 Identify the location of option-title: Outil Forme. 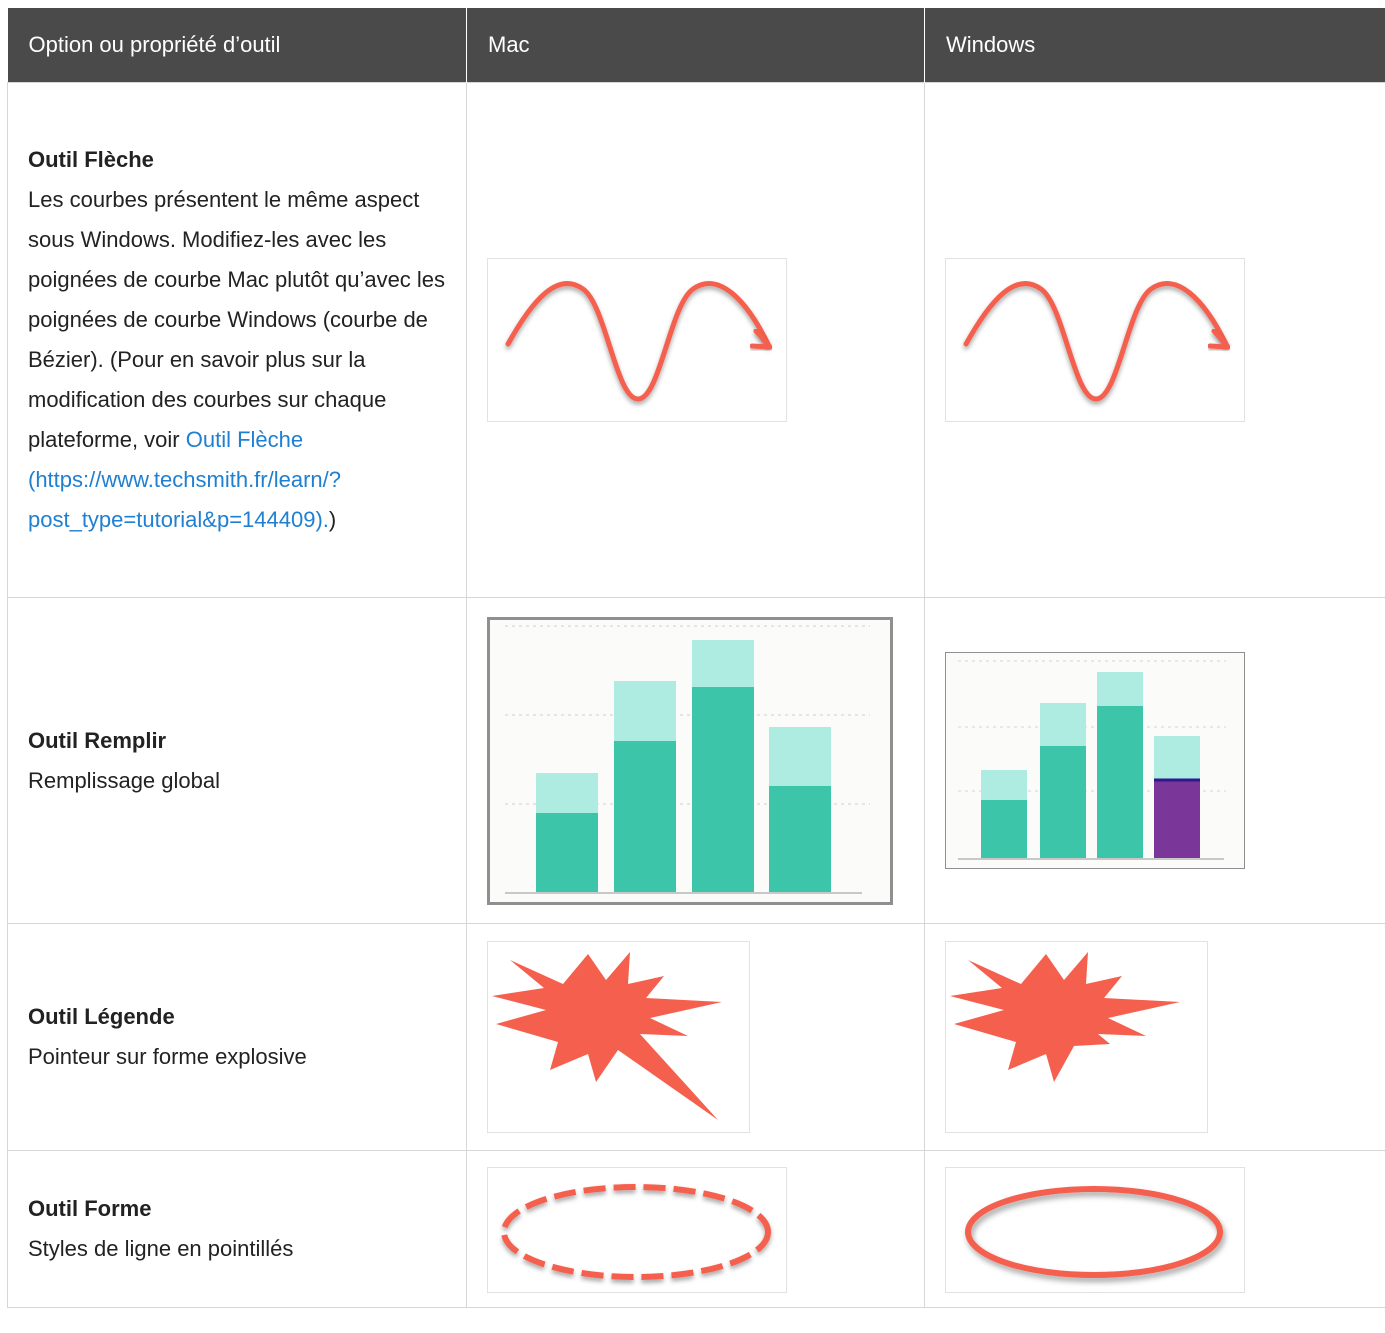
(90, 1208).